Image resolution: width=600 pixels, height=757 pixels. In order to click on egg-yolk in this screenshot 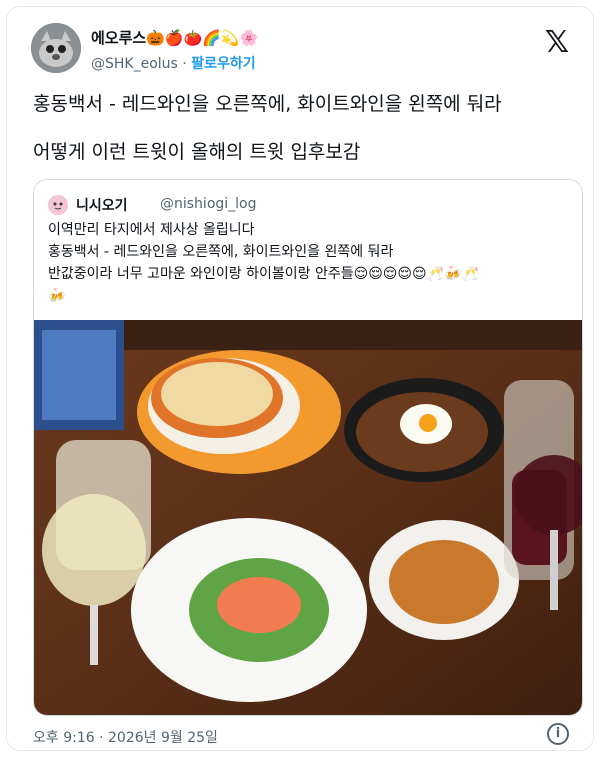, I will do `click(428, 423)`.